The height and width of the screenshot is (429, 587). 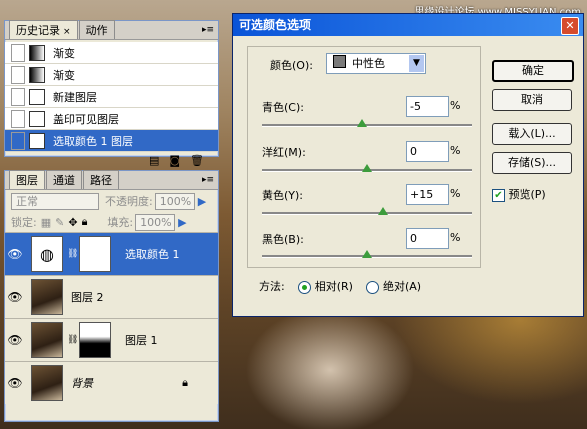 I want to click on yellow-label: 黄色(Y):, so click(x=283, y=195).